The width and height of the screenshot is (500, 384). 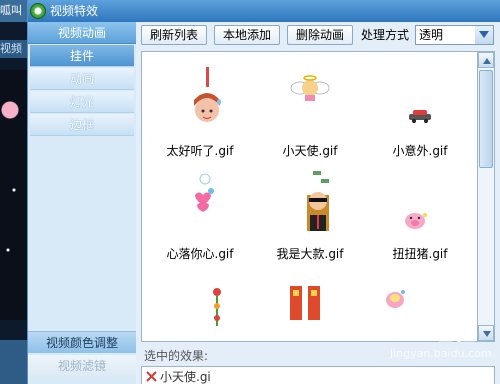 I want to click on sidebar-item-animation: 动画, so click(x=82, y=79).